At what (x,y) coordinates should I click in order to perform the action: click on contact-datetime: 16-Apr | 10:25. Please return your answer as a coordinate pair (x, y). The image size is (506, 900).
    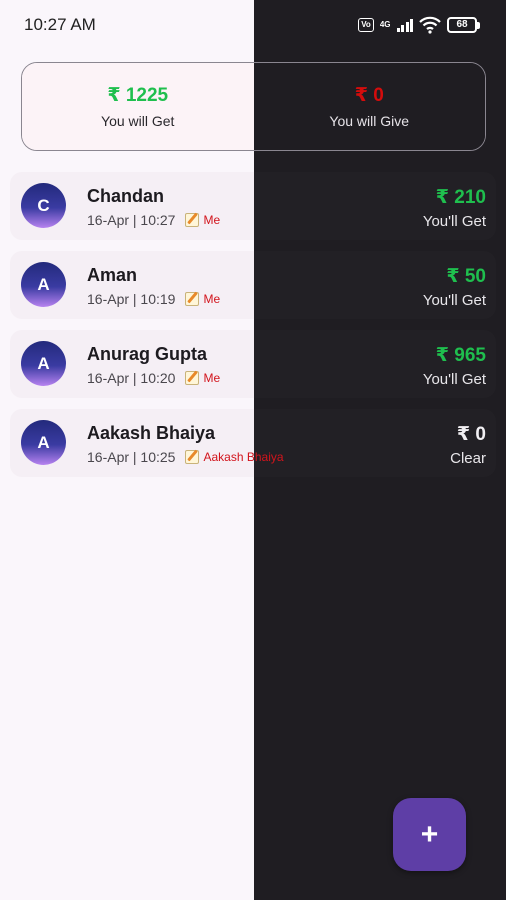
    Looking at the image, I should click on (131, 457).